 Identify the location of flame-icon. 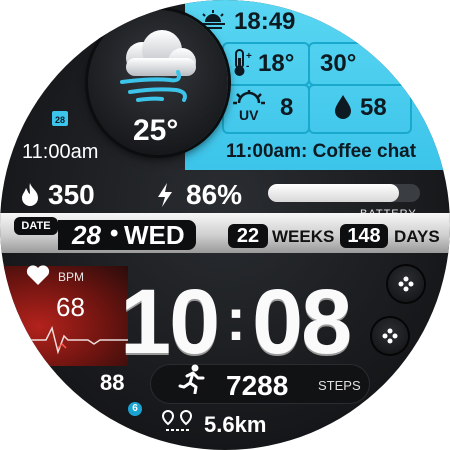
(30, 197).